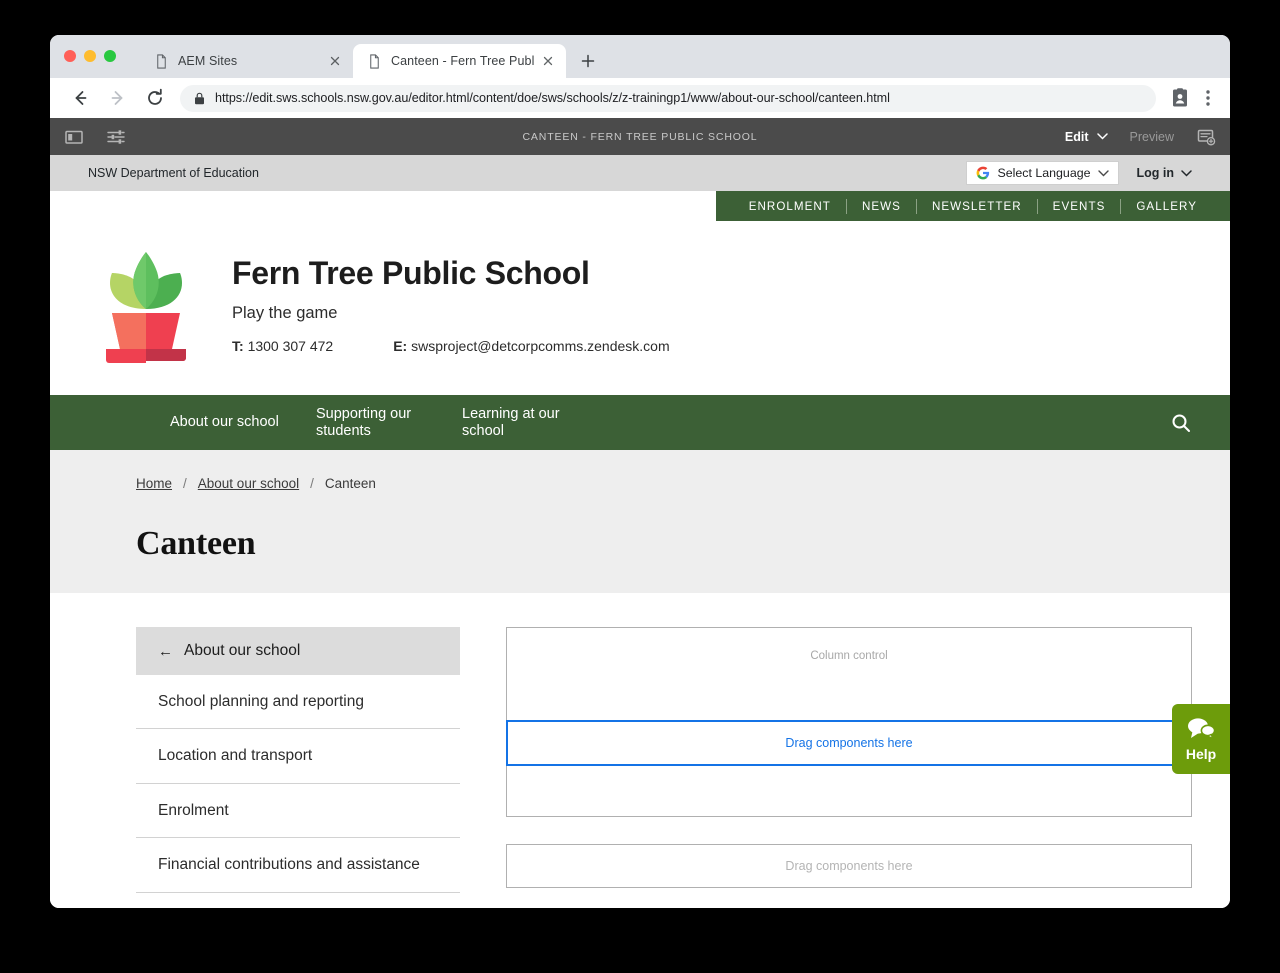  I want to click on profile-card-icon, so click(1180, 98).